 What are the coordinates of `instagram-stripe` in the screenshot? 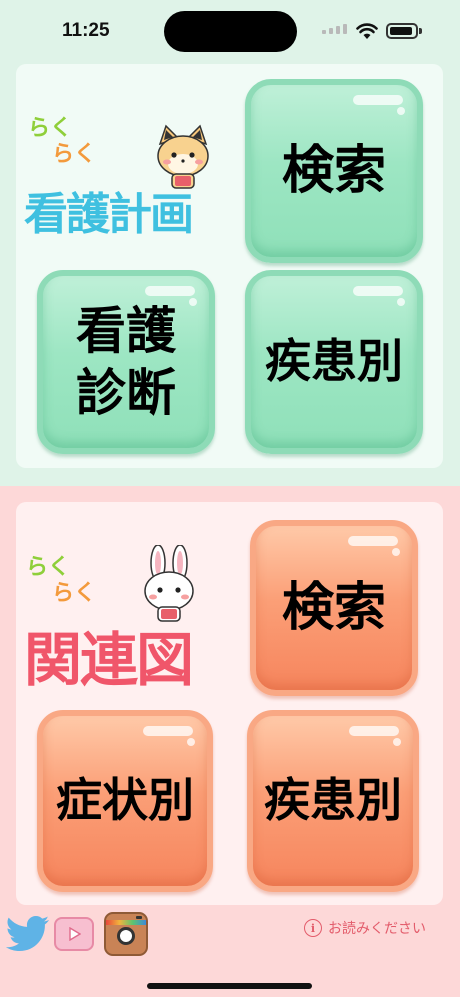 It's located at (126, 922).